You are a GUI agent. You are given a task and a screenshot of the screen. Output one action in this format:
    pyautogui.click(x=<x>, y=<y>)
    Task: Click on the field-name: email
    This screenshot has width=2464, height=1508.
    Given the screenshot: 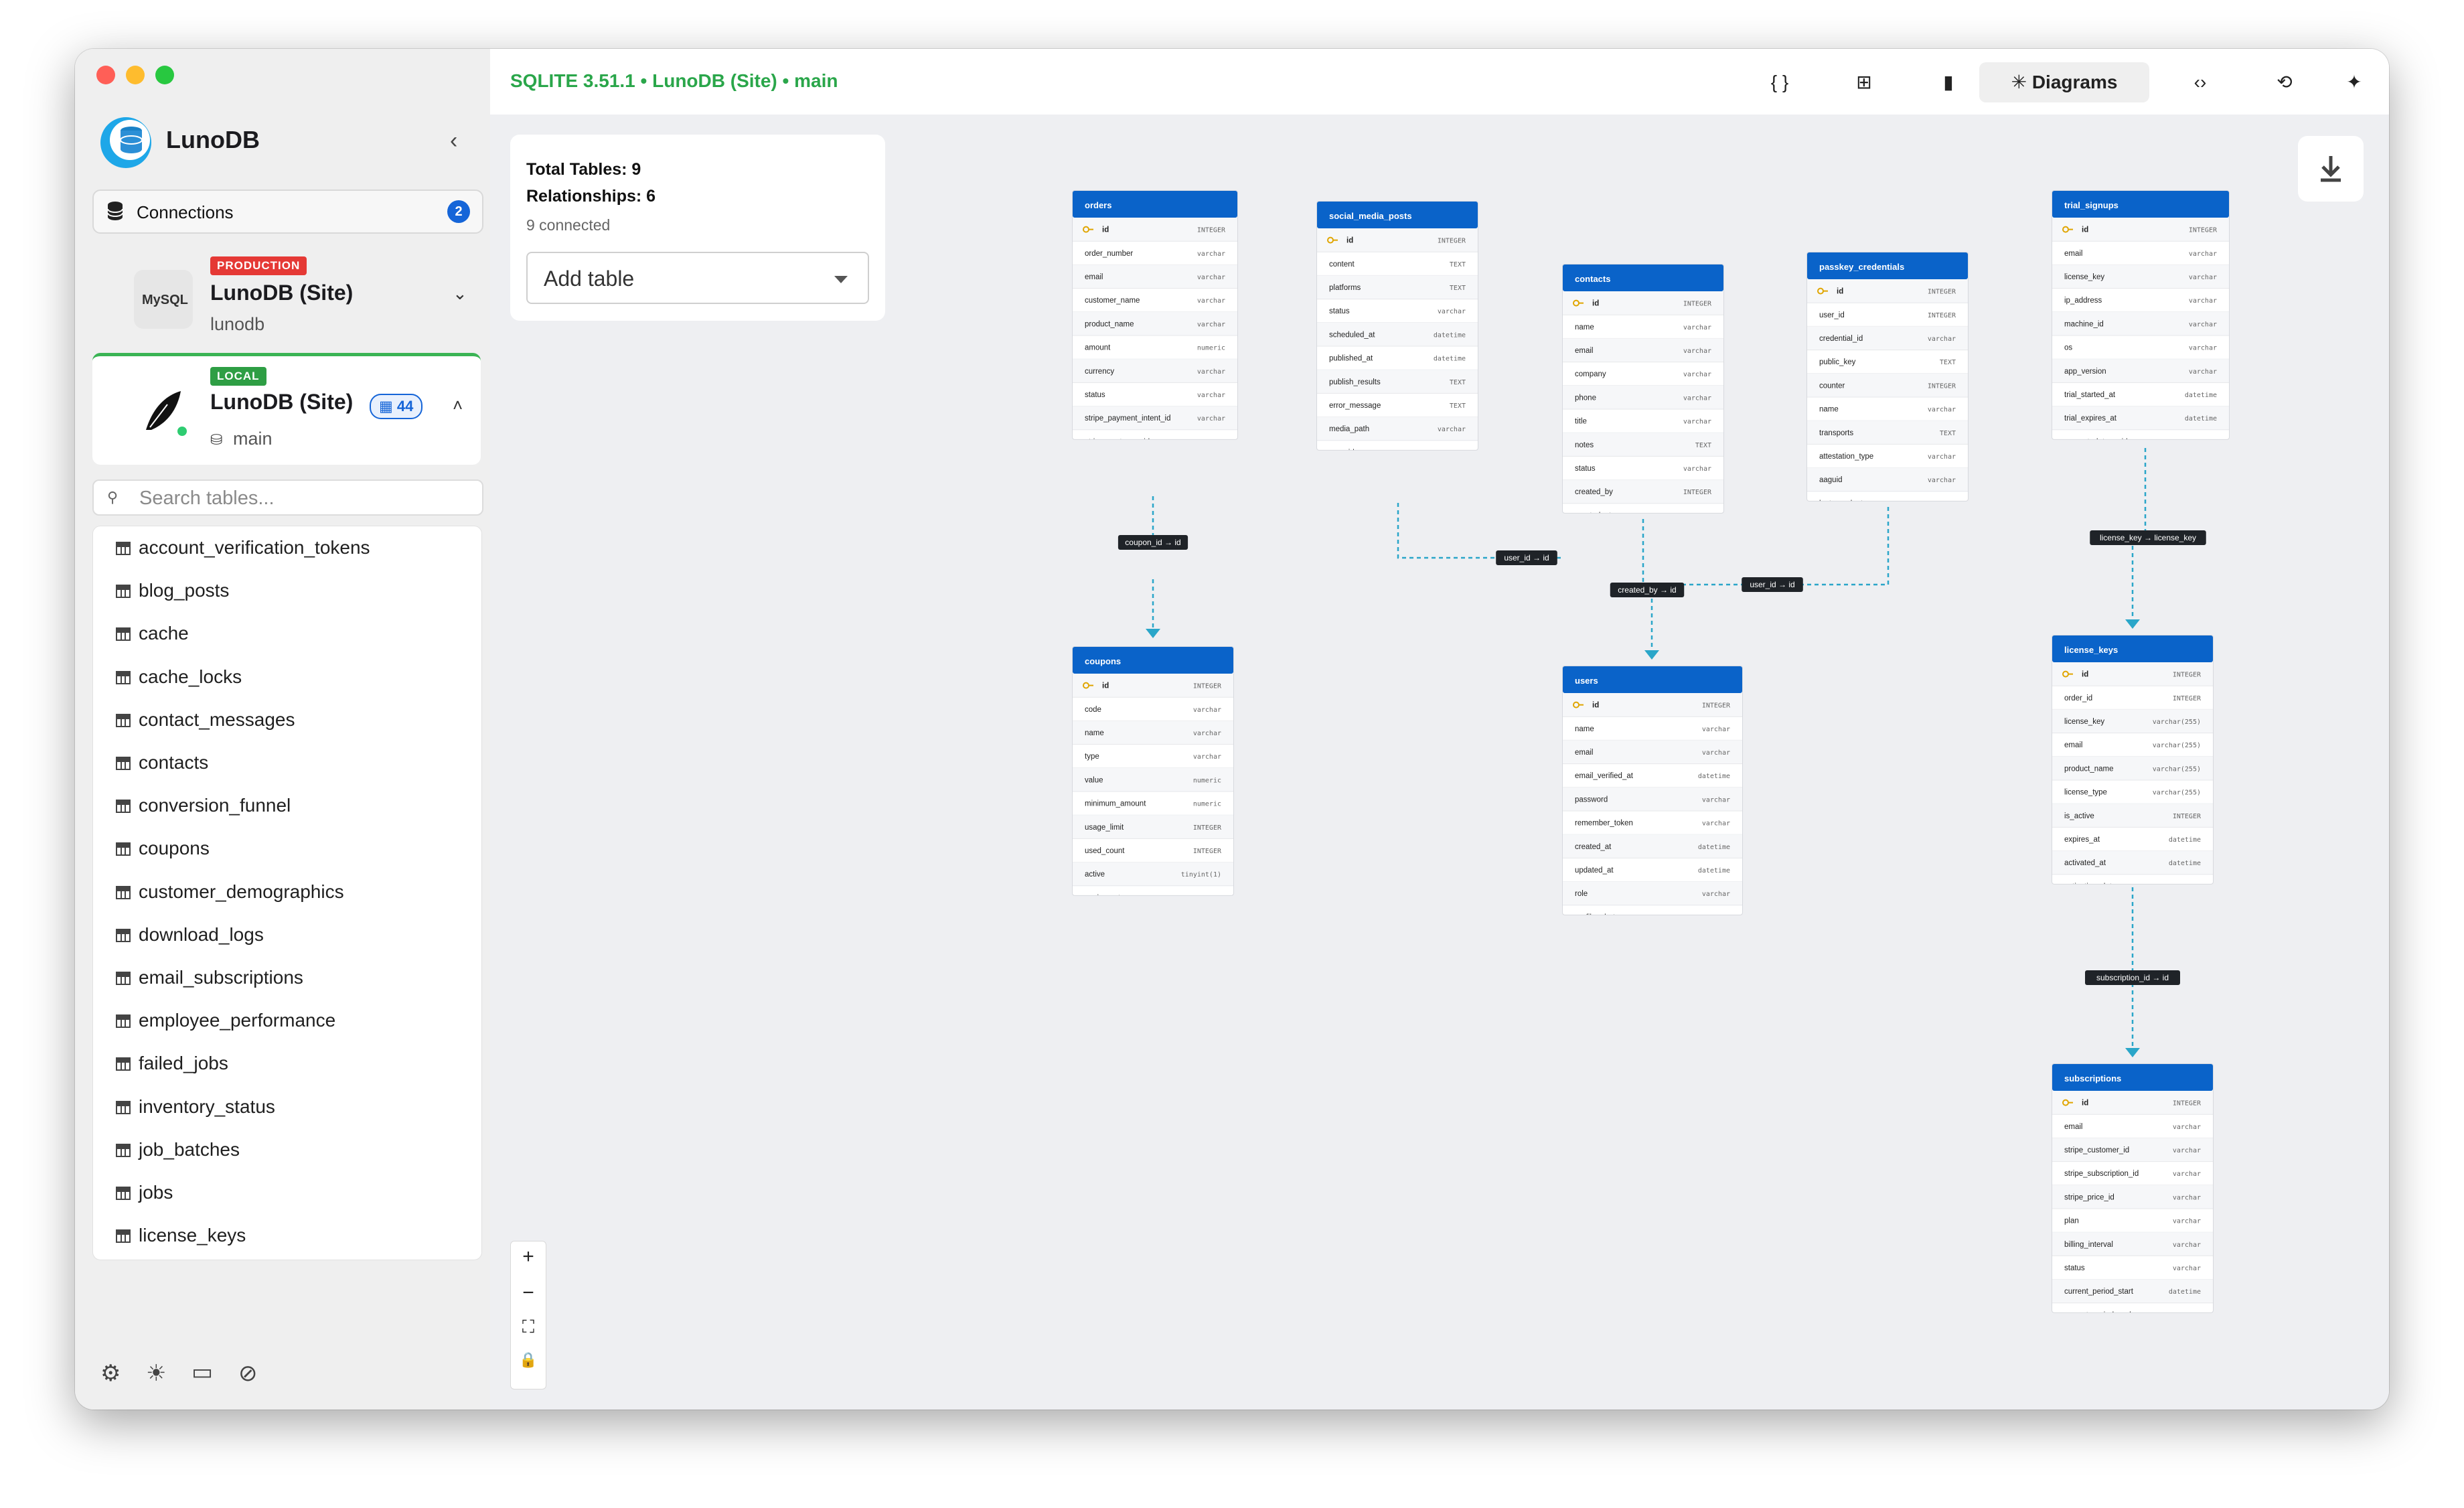 What is the action you would take?
    pyautogui.click(x=1584, y=351)
    